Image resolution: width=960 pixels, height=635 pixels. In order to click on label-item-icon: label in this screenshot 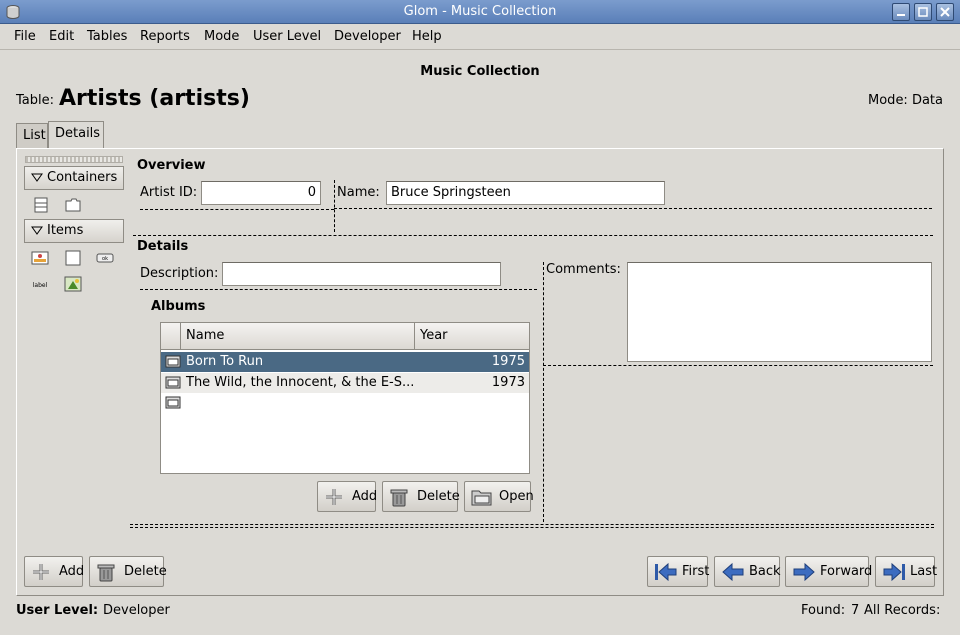, I will do `click(40, 284)`.